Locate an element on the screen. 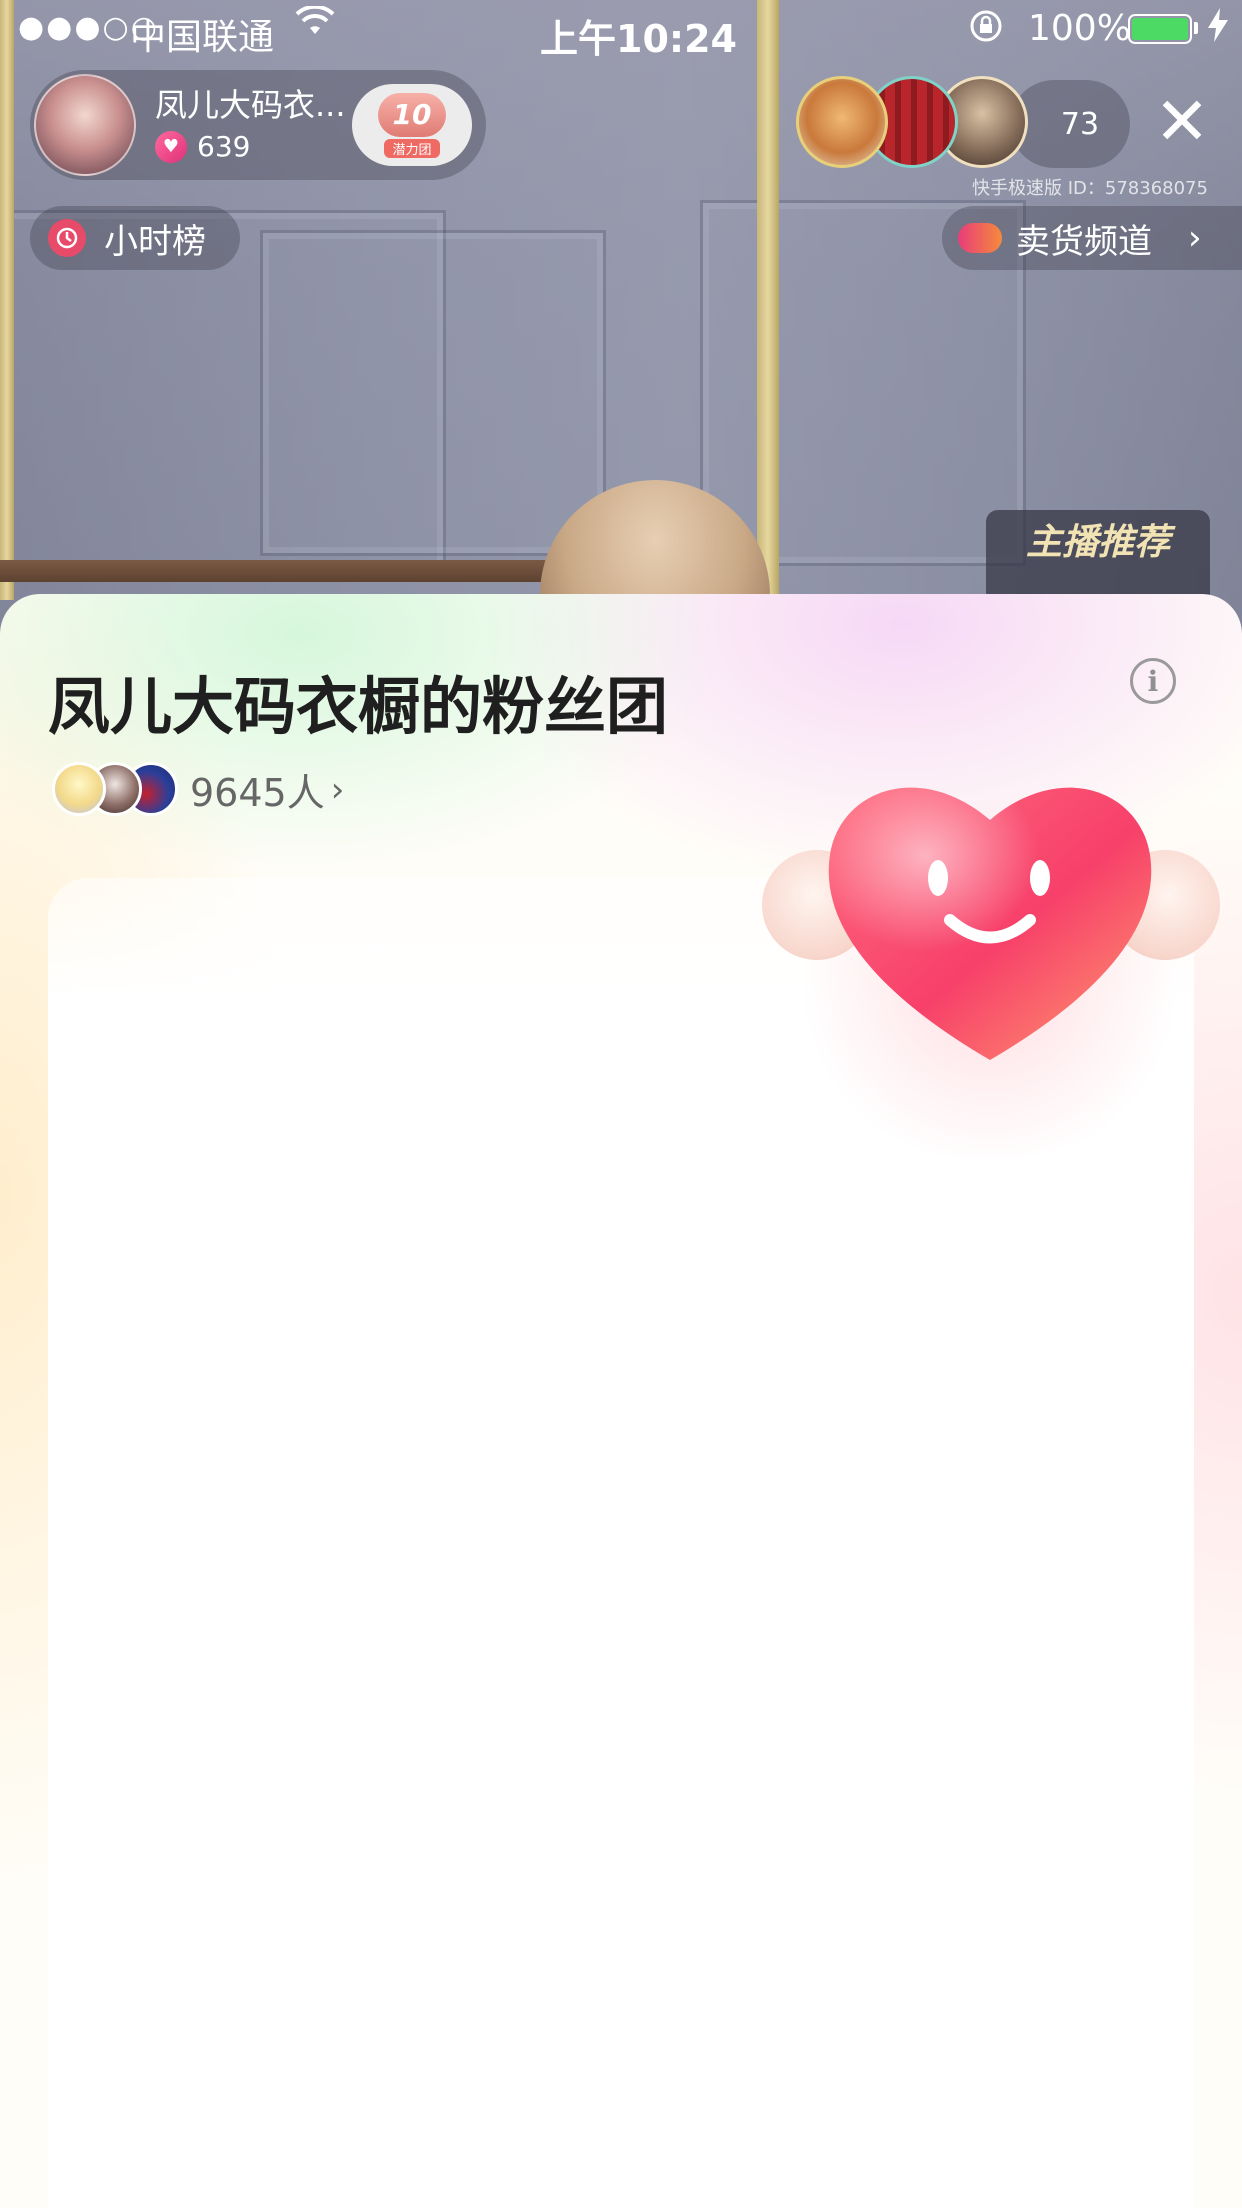 The image size is (1242, 2208). channel-icon is located at coordinates (980, 238).